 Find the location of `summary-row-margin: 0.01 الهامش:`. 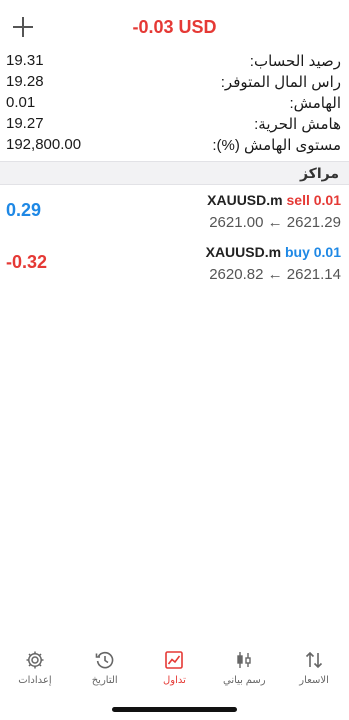

summary-row-margin: 0.01 الهامش: is located at coordinates (174, 102).